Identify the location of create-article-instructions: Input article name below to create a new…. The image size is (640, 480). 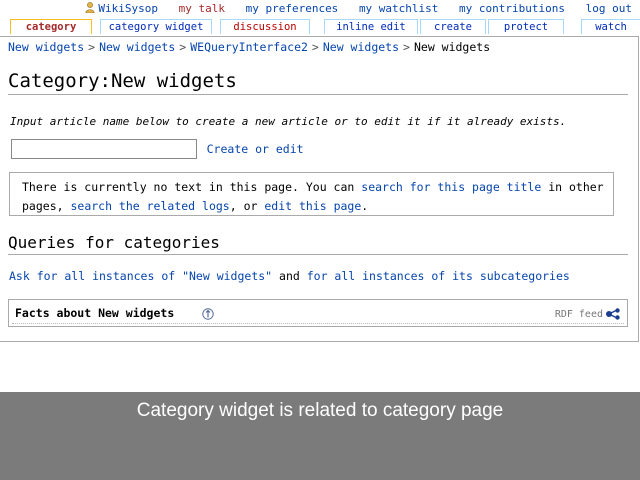
(288, 121).